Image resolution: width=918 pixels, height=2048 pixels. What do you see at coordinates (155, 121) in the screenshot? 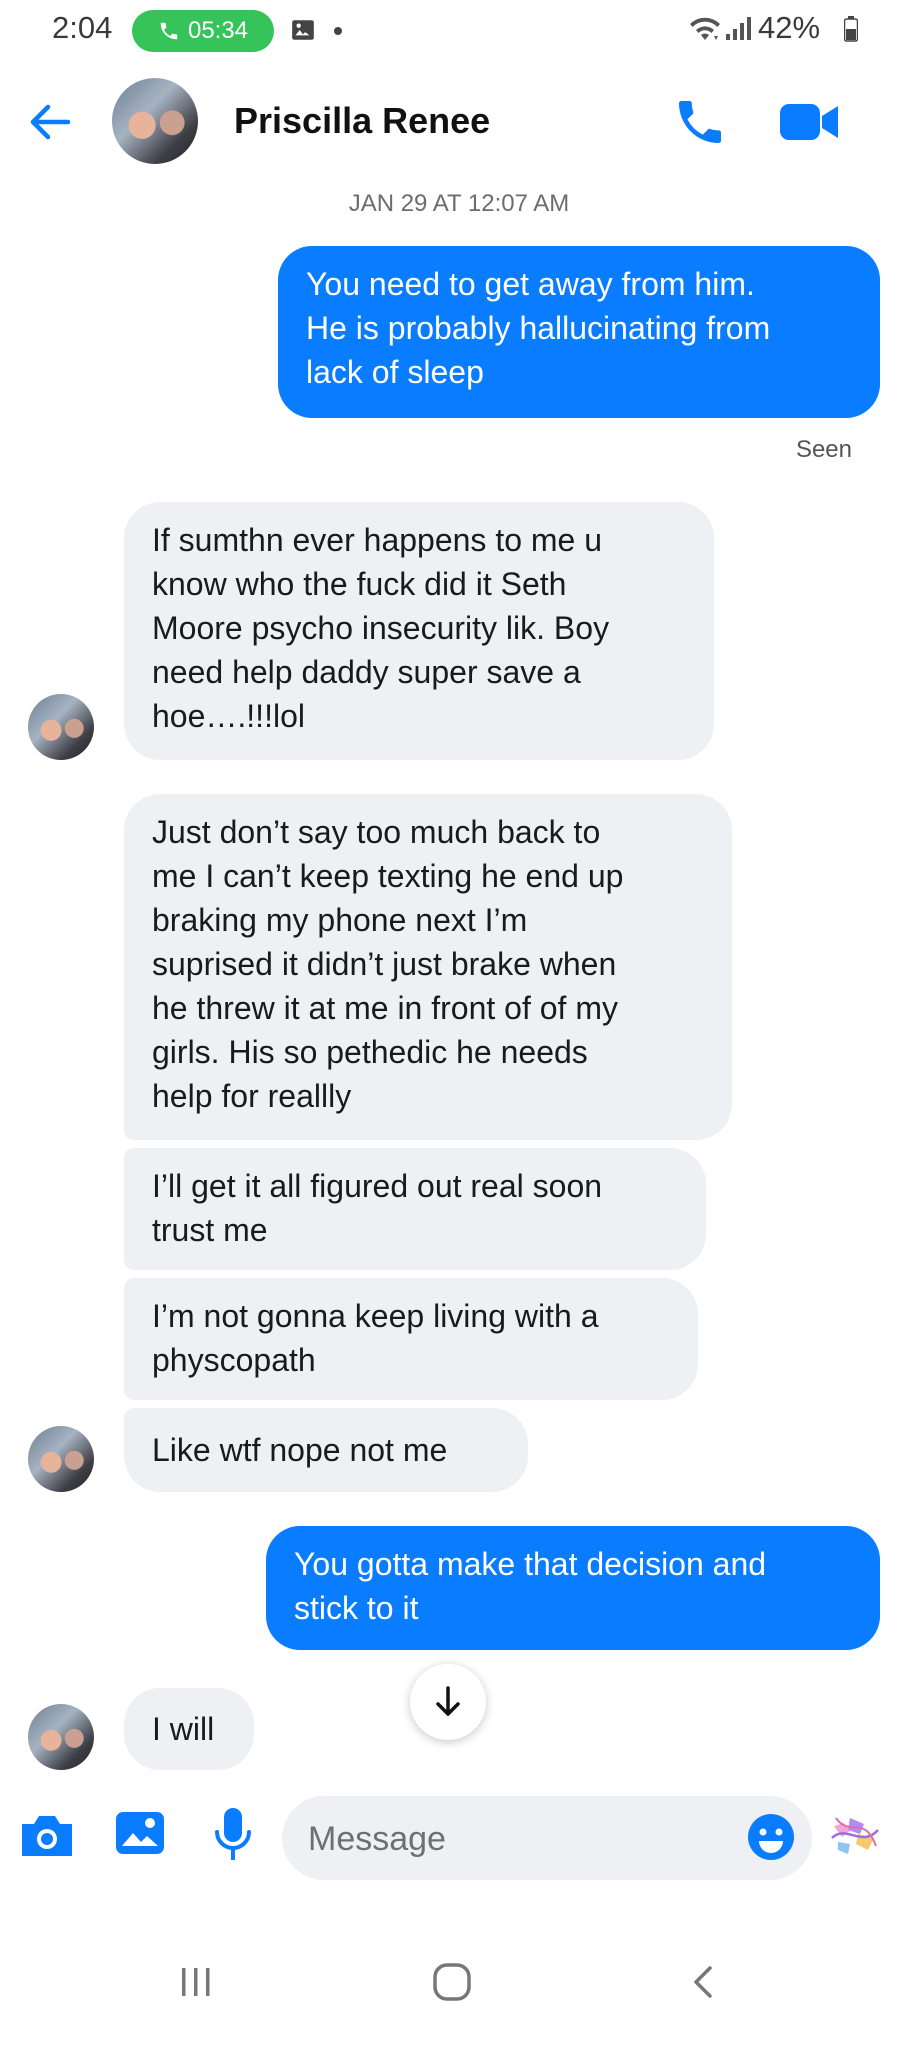
I see `contact-avatar` at bounding box center [155, 121].